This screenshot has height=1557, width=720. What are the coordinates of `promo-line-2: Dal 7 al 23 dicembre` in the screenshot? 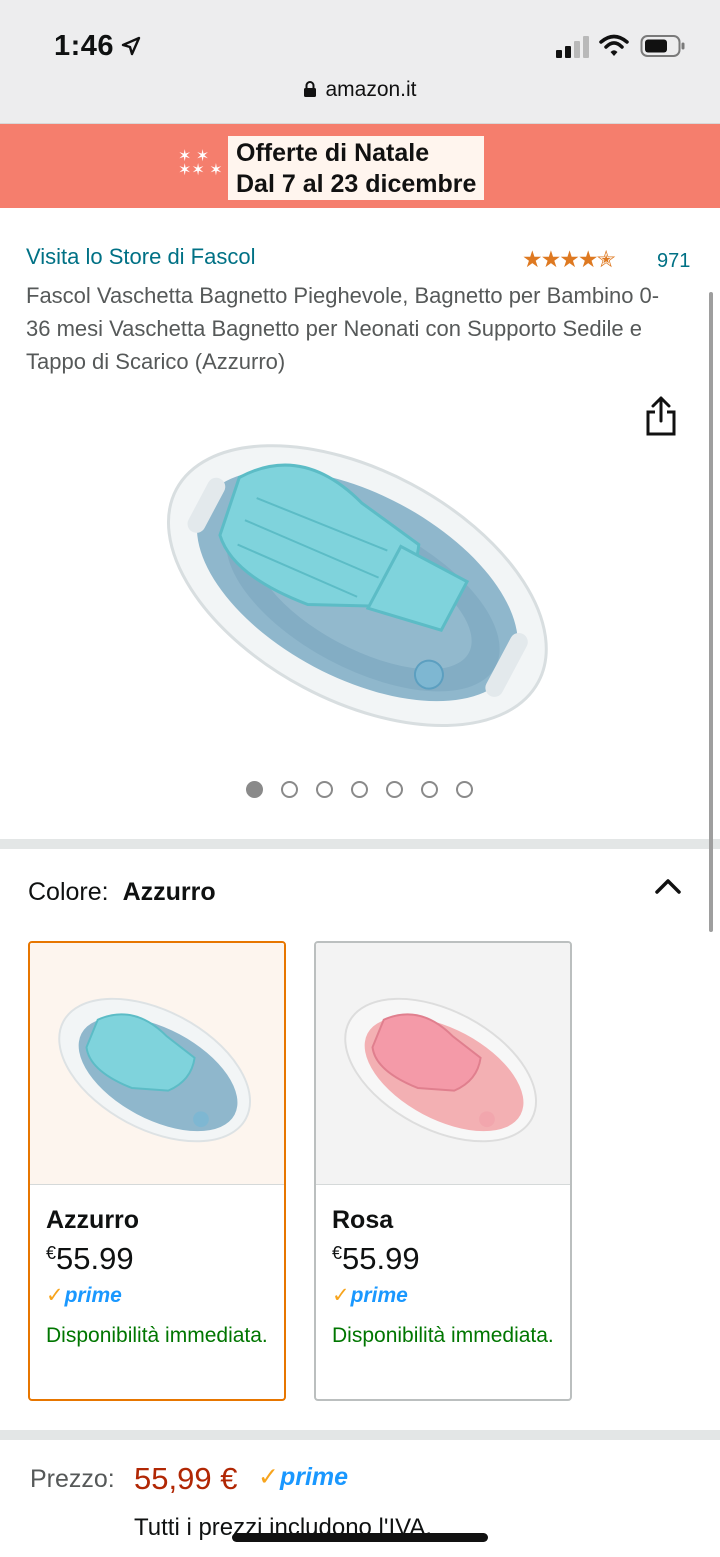 It's located at (356, 184).